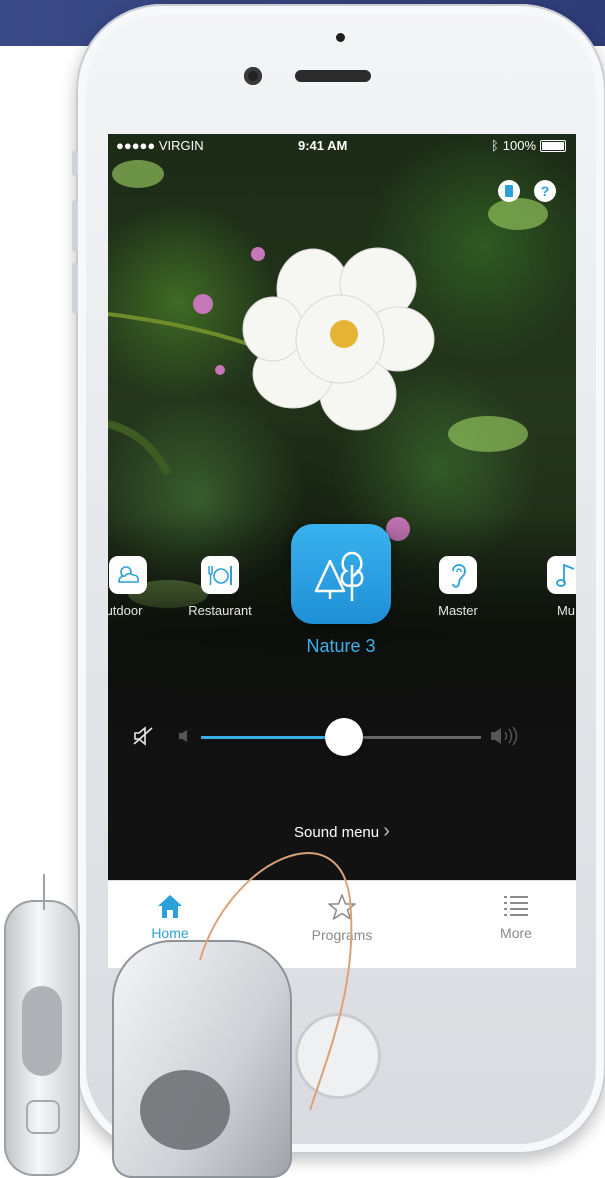 This screenshot has height=1178, width=605. I want to click on program-label: Master, so click(458, 610).